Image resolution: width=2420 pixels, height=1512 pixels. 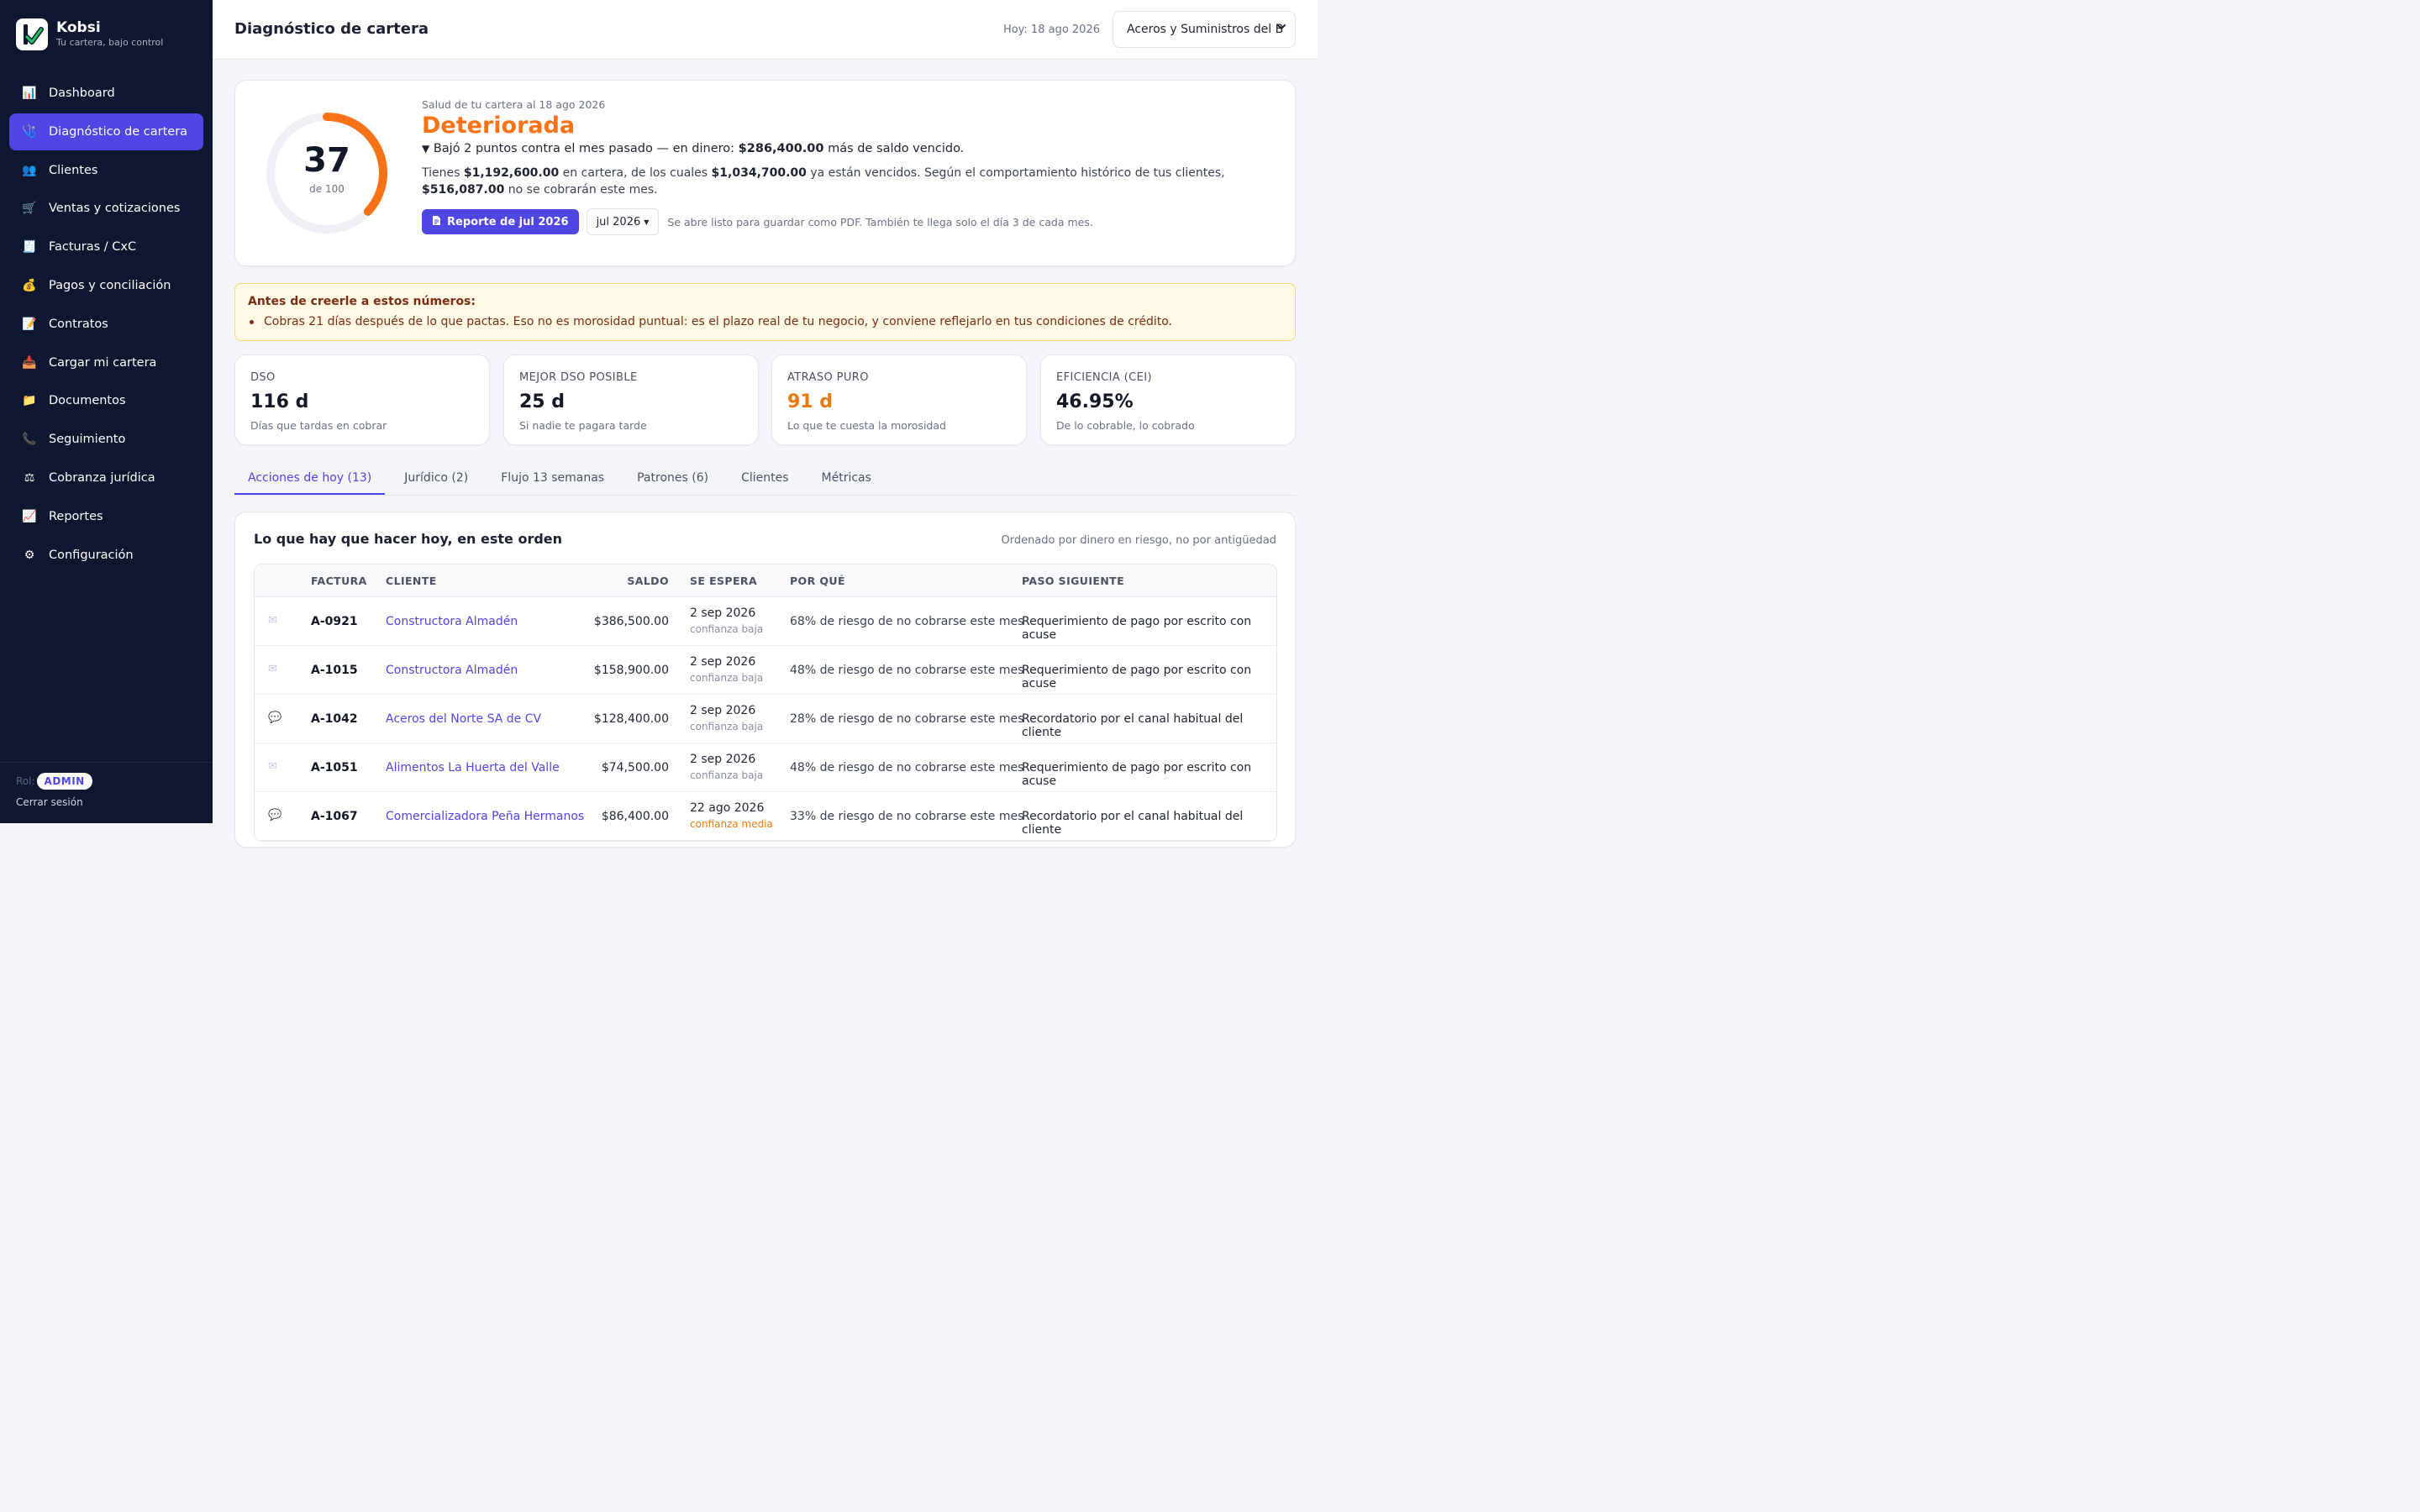 I want to click on sidebar-item-label: Diagnóstico de cartera, so click(x=118, y=131).